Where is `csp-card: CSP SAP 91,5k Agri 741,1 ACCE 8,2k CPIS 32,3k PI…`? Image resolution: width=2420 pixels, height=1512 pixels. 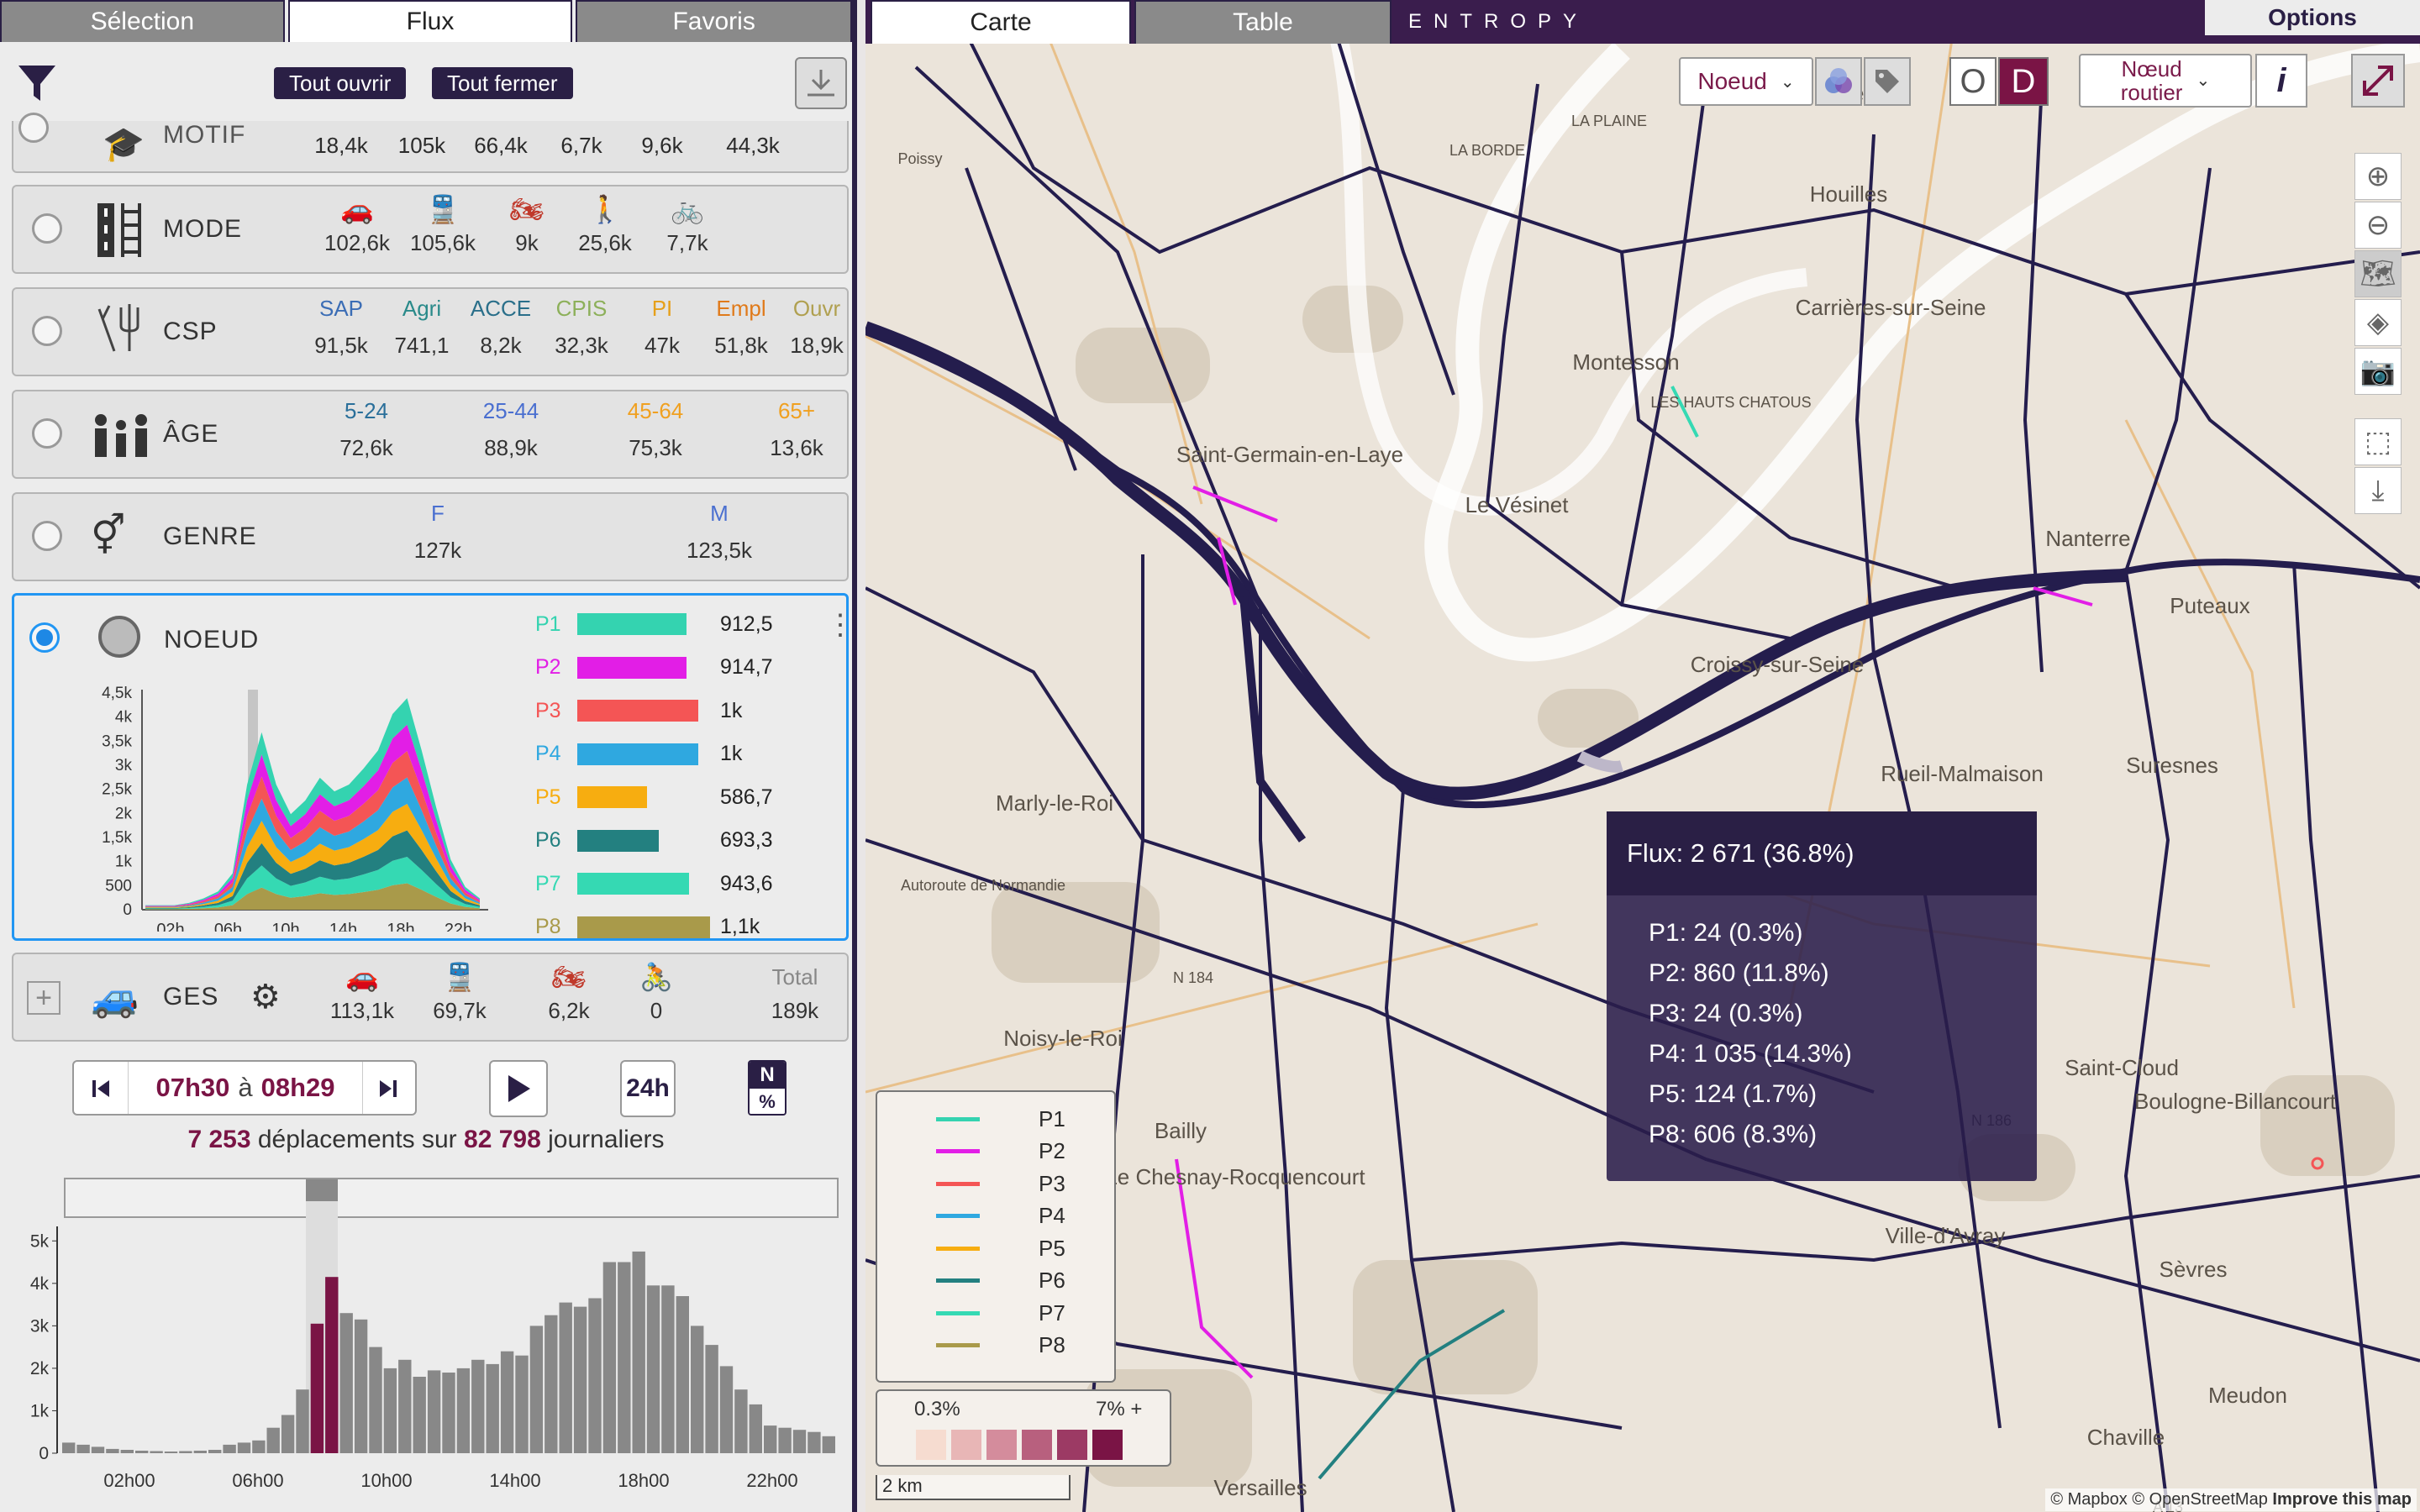 csp-card: CSP SAP 91,5k Agri 741,1 ACCE 8,2k CPIS 32,3k PI… is located at coordinates (431, 331).